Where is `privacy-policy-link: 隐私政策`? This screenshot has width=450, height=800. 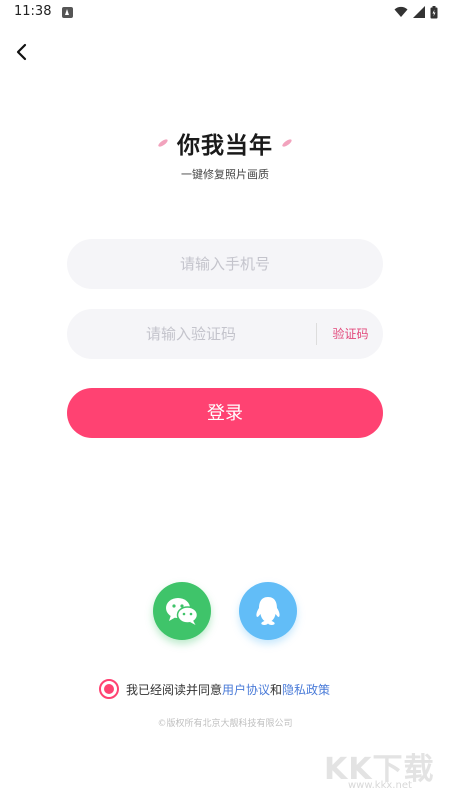
privacy-policy-link: 隐私政策 is located at coordinates (306, 689).